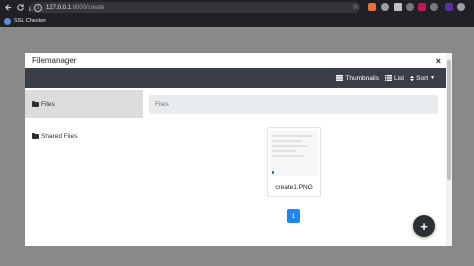 The image size is (474, 266). What do you see at coordinates (293, 216) in the screenshot?
I see `pagination-page-1: 1` at bounding box center [293, 216].